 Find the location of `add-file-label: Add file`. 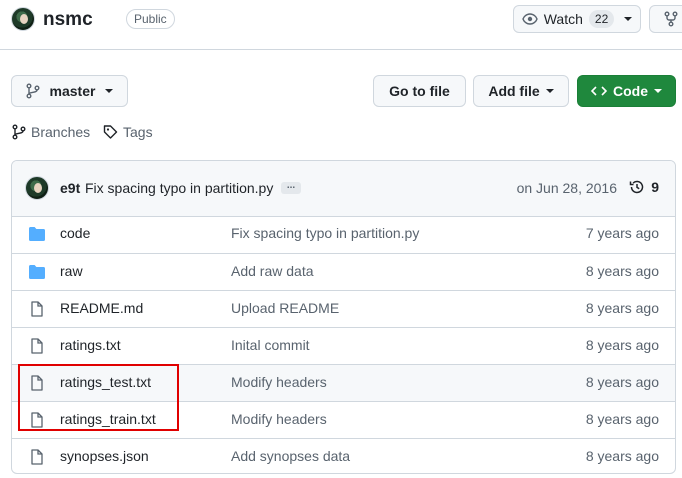

add-file-label: Add file is located at coordinates (514, 91).